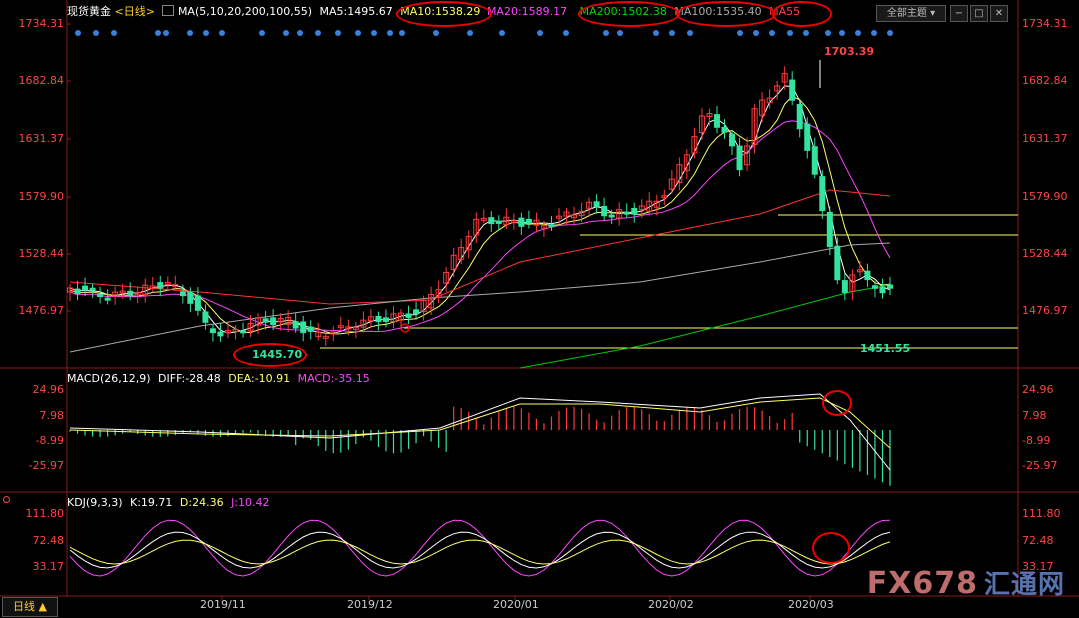 The width and height of the screenshot is (1079, 618). I want to click on kdj-j-line, so click(480, 548).